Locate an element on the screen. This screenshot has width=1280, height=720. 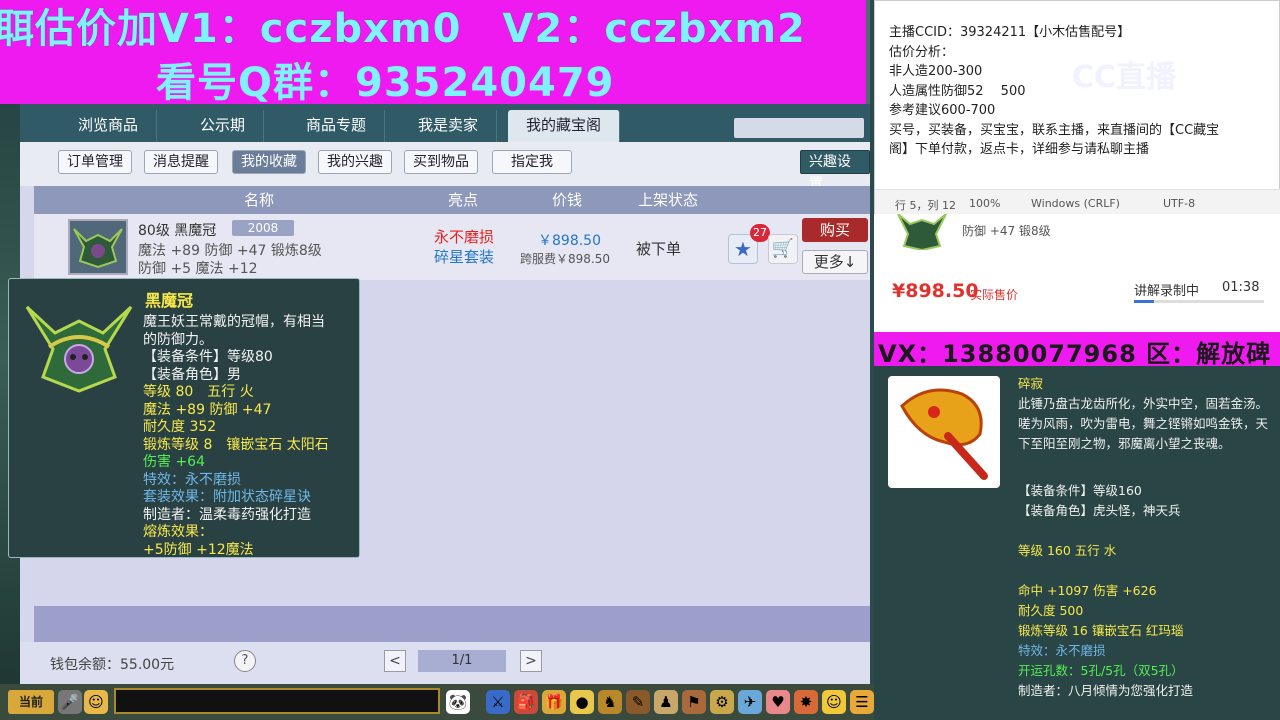
notepad-line: 阁】下单付款，返点卡，详细参与请私聊主播 is located at coordinates (1019, 149).